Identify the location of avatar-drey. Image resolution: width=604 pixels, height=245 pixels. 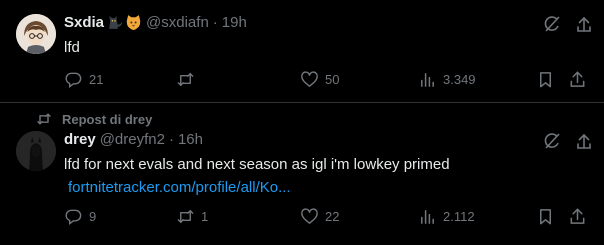
(36, 151).